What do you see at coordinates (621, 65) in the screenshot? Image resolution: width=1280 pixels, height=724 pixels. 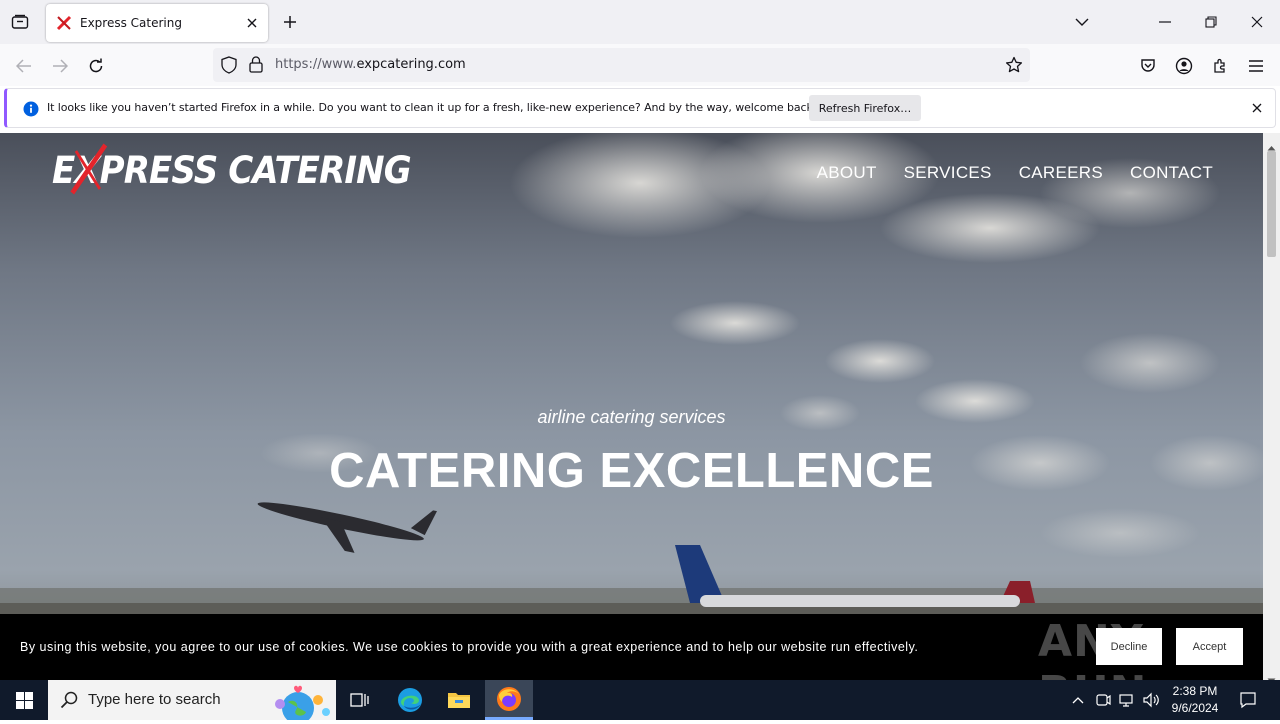 I see `url-bar: https://www.expcatering.com` at bounding box center [621, 65].